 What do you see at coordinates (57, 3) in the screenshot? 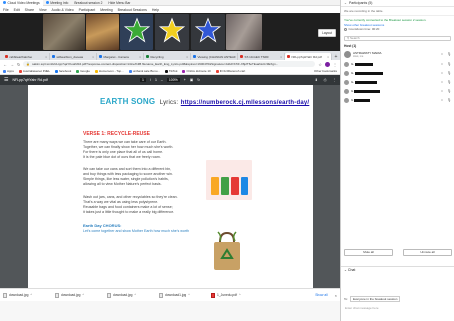
I see `zoom-tab-1: Meeting Info` at bounding box center [57, 3].